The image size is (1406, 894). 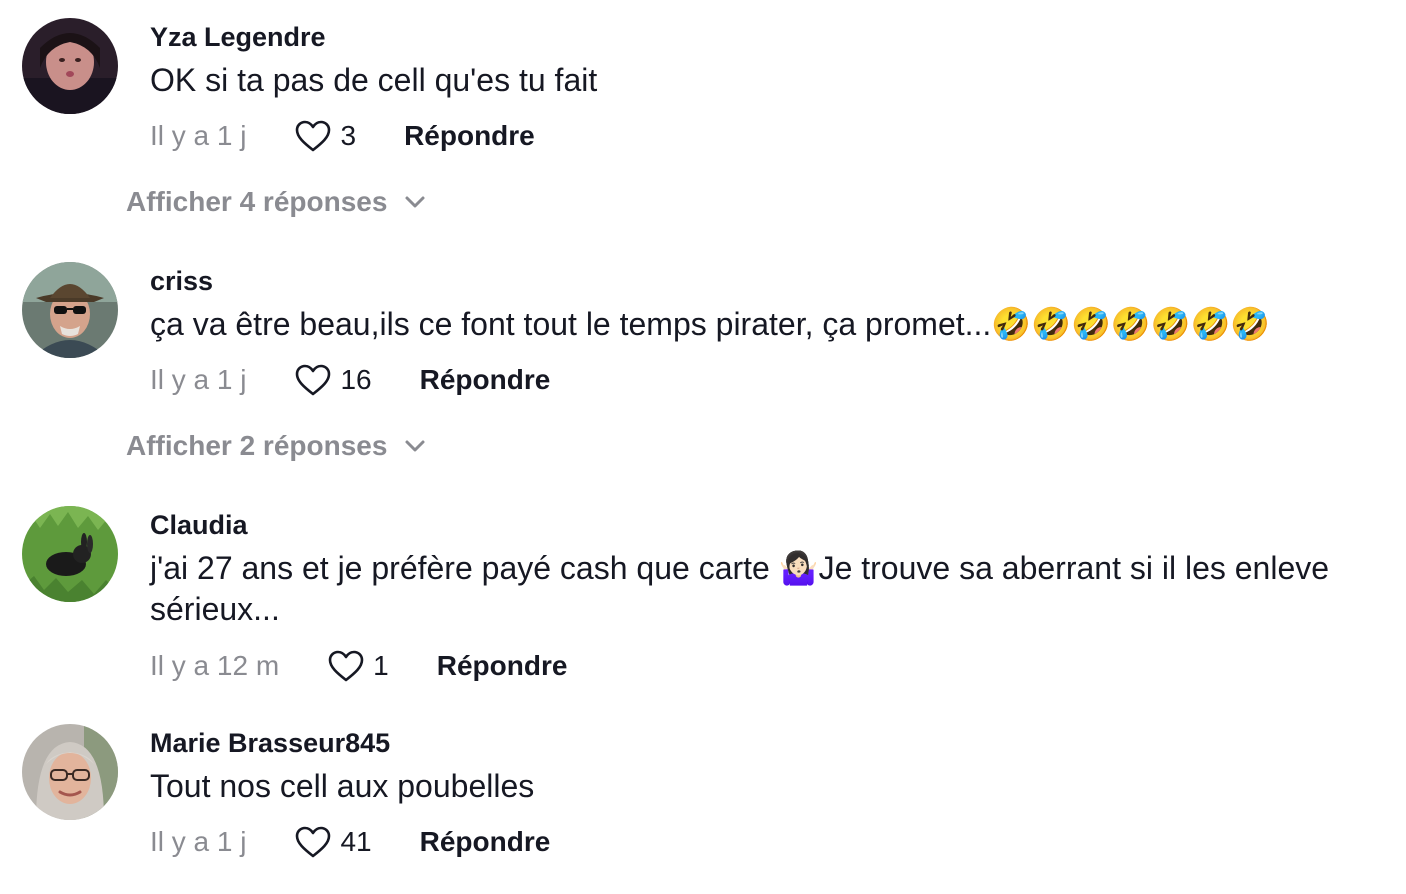 I want to click on comment-meta: Il y a 1 j 41 Répondre, so click(x=350, y=842).